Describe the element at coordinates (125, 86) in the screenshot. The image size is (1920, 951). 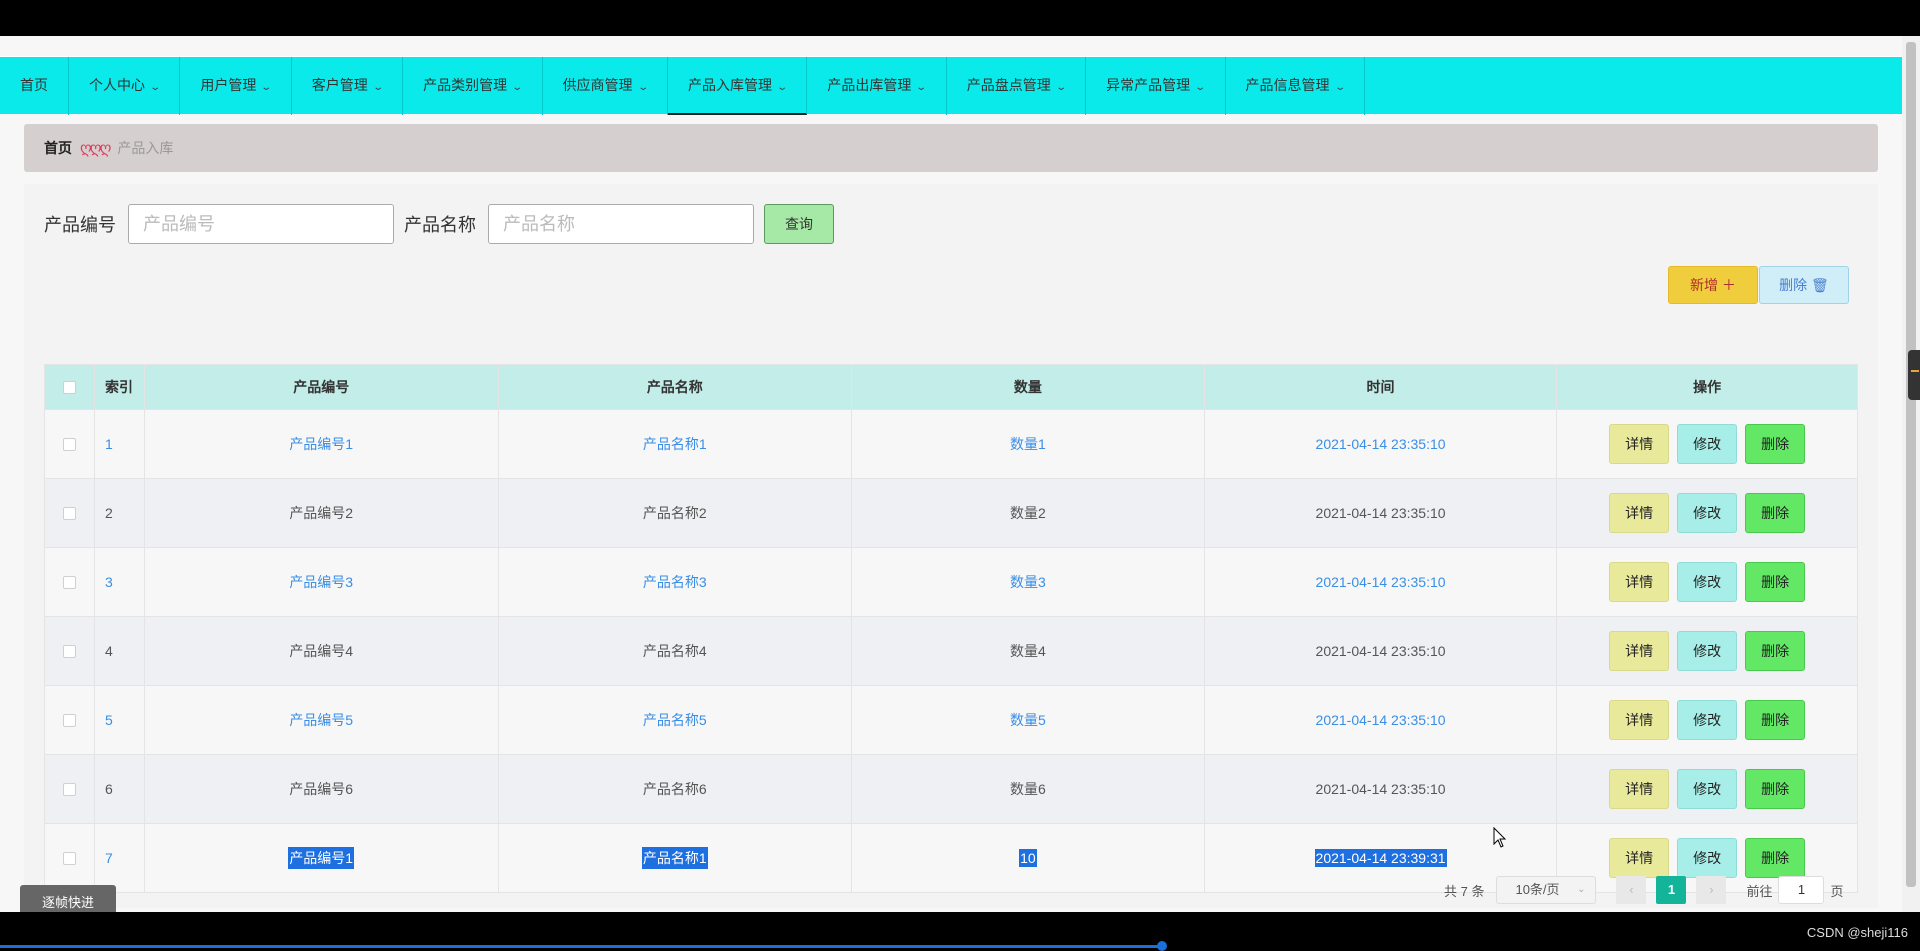
I see `nav-item-1: 个人中心 ⌄` at that location.